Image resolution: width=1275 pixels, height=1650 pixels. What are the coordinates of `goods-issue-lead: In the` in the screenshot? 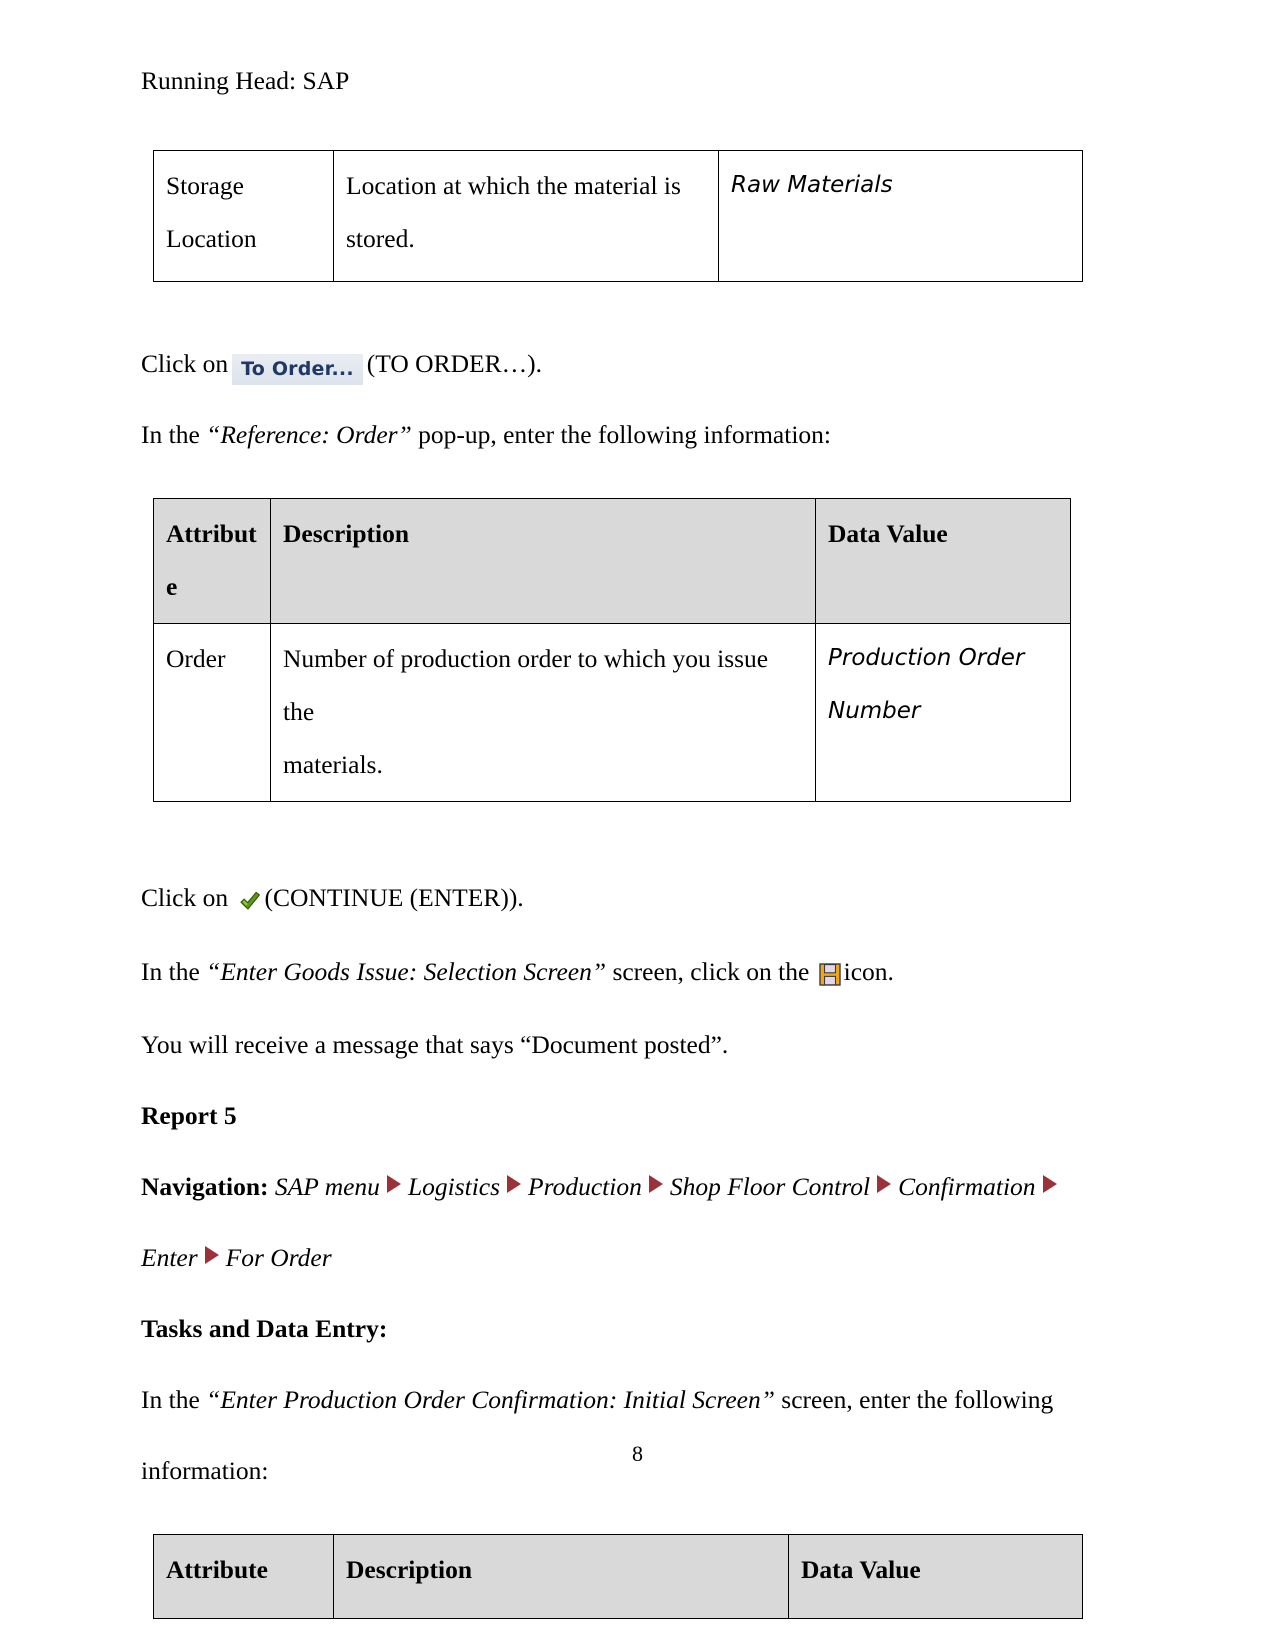 It's located at (170, 971).